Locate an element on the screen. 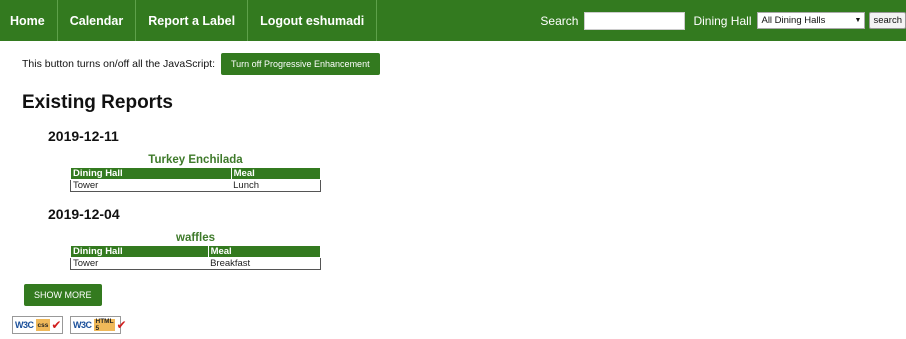  report-table: Dining Hall Meal Tower Lunch is located at coordinates (196, 179).